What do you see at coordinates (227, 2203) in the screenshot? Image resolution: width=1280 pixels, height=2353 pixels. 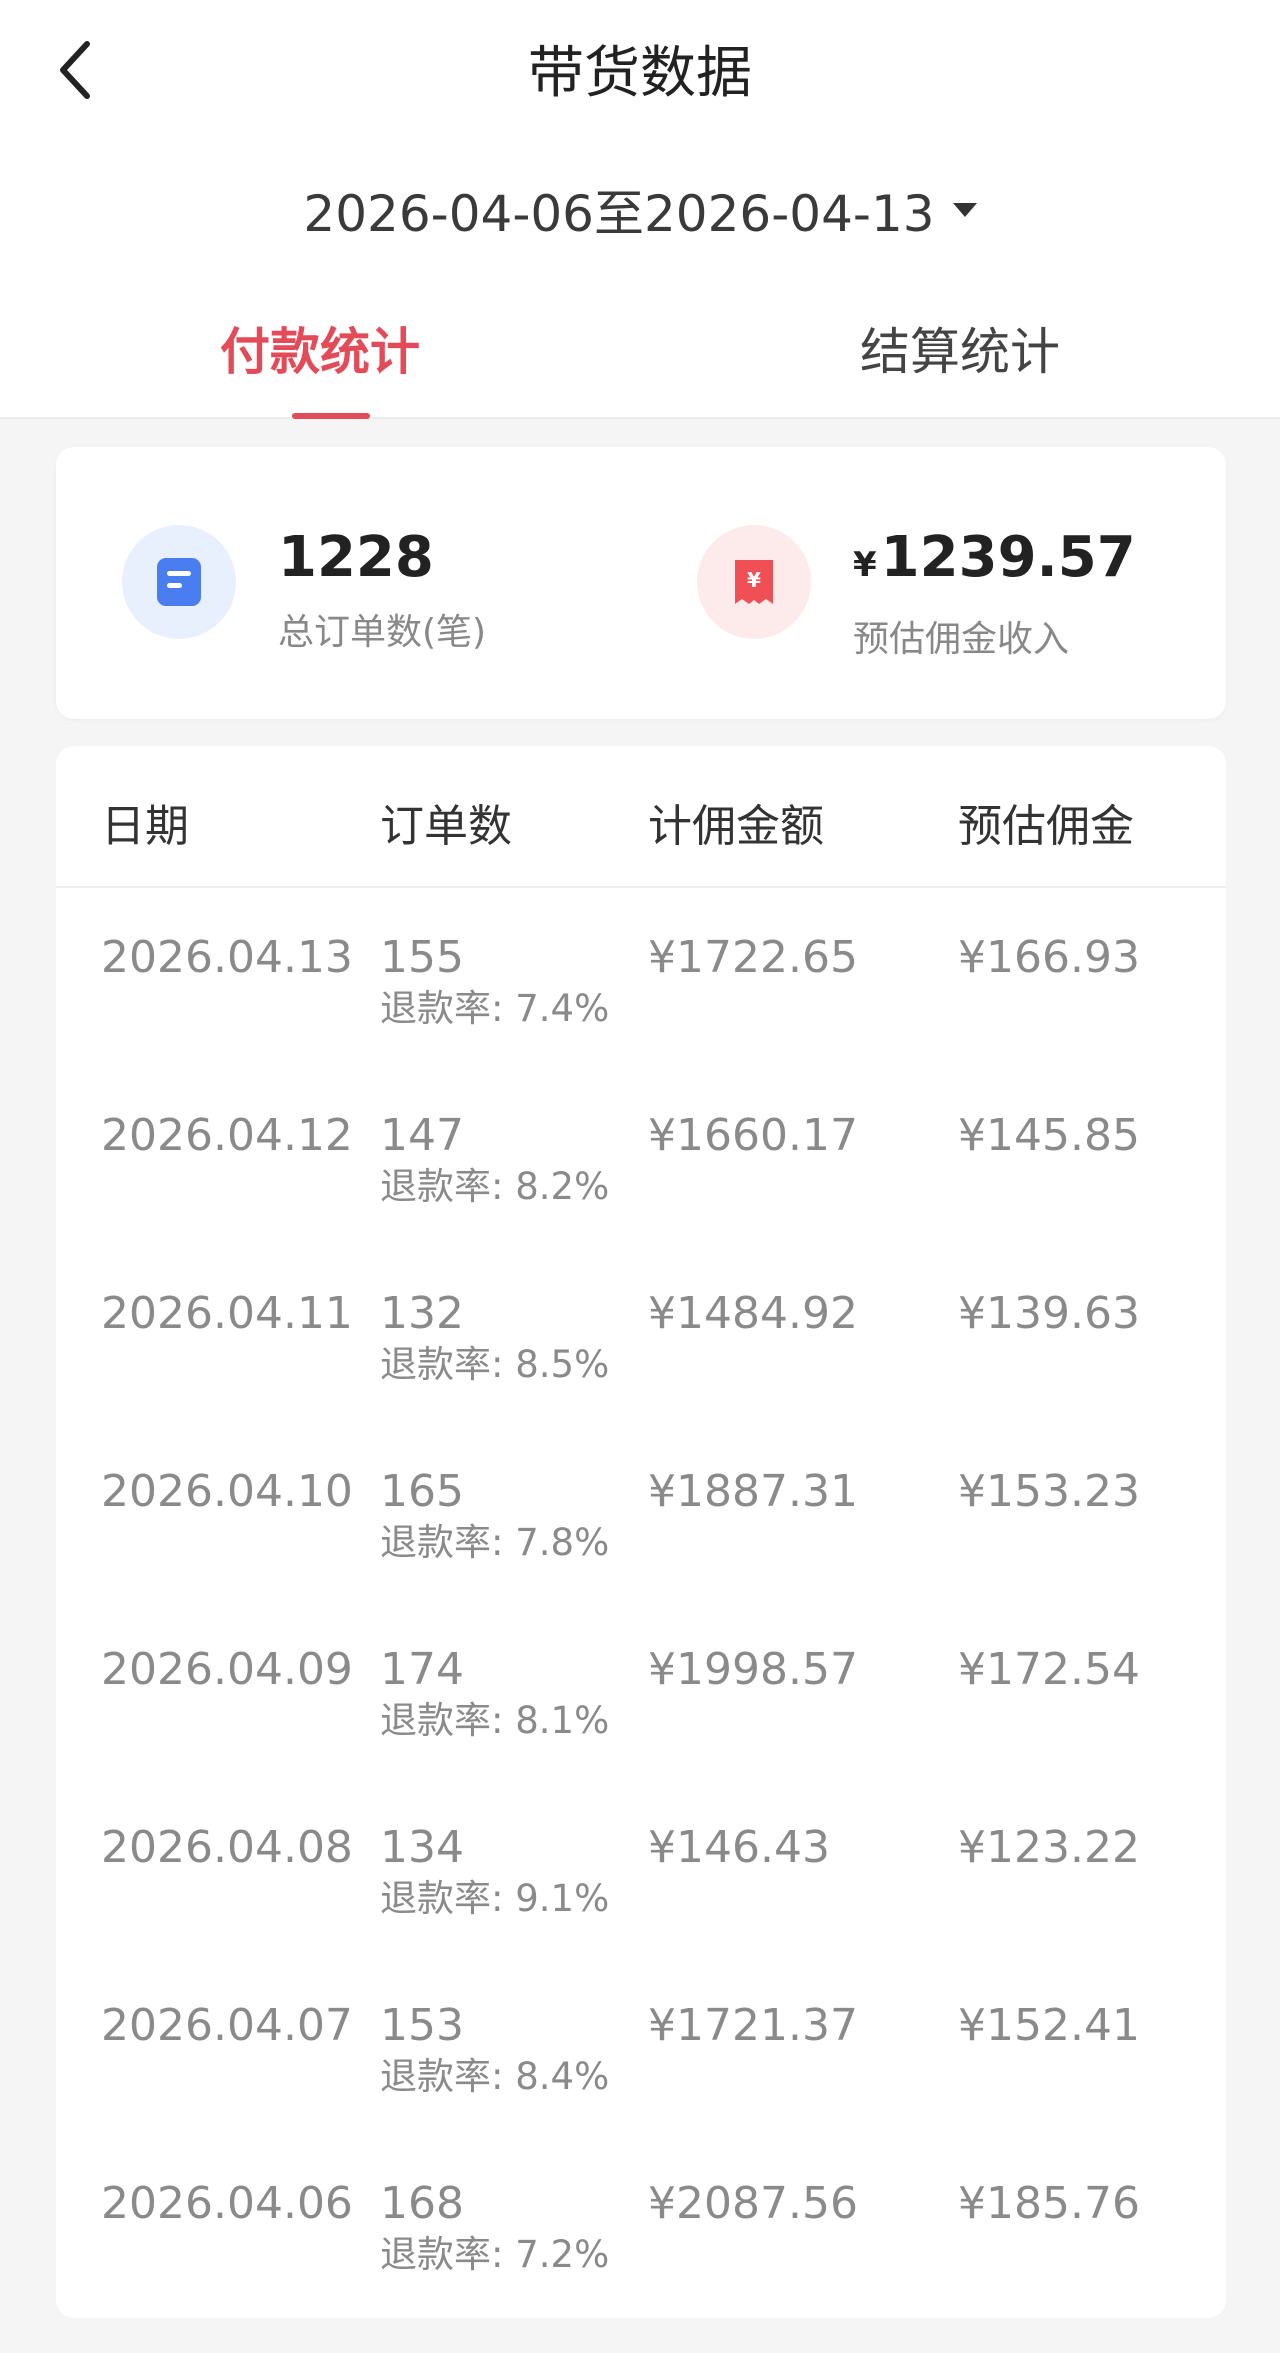 I see `row-date: 2026.04.06` at bounding box center [227, 2203].